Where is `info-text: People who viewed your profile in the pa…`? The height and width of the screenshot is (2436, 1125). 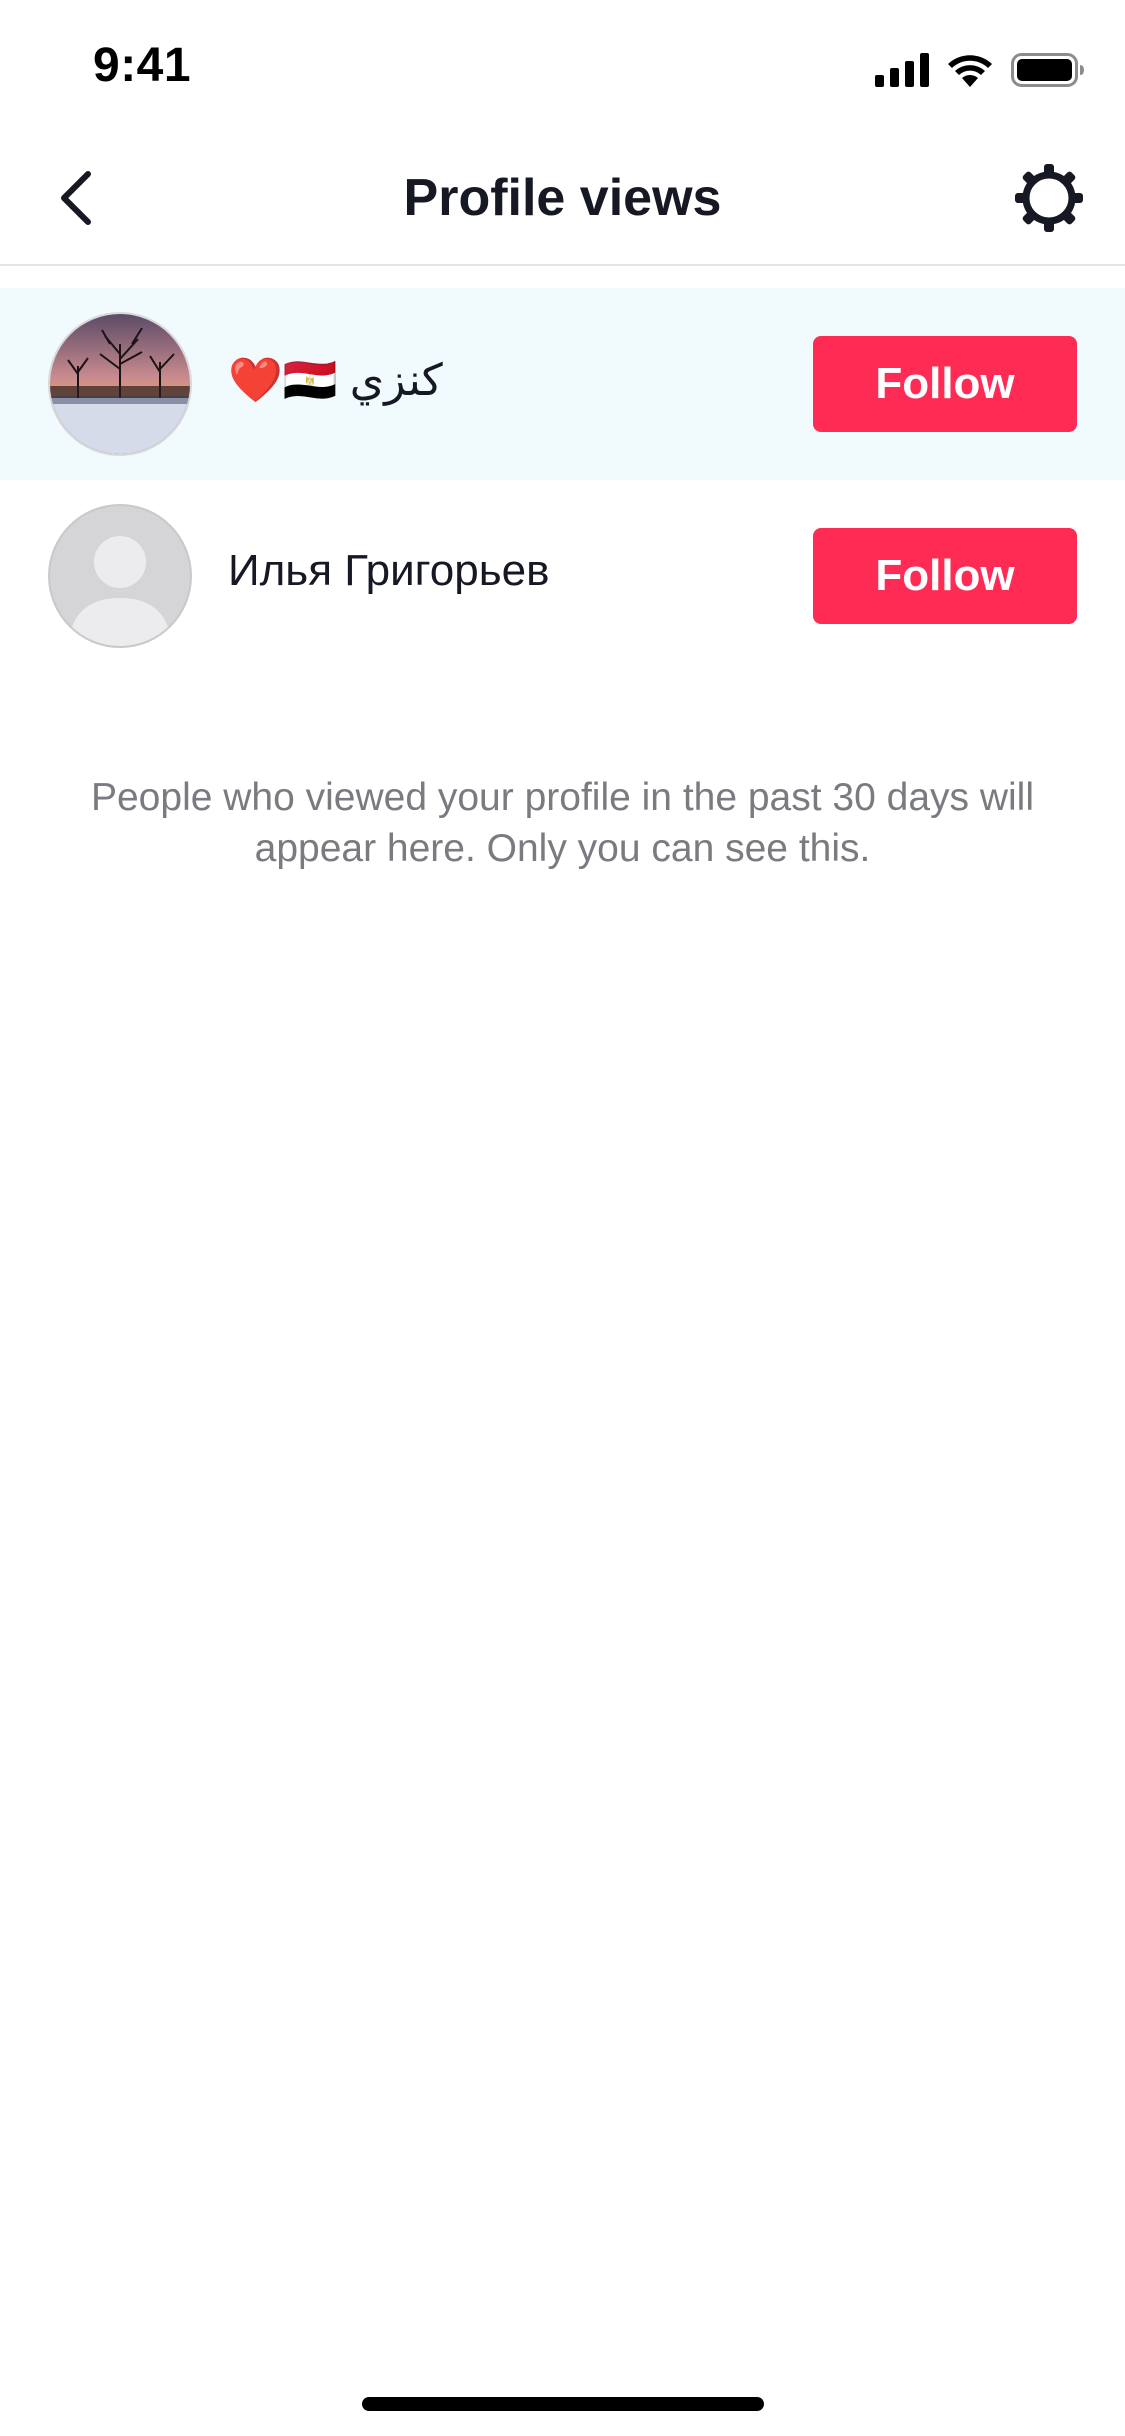 info-text: People who viewed your profile in the pa… is located at coordinates (562, 823).